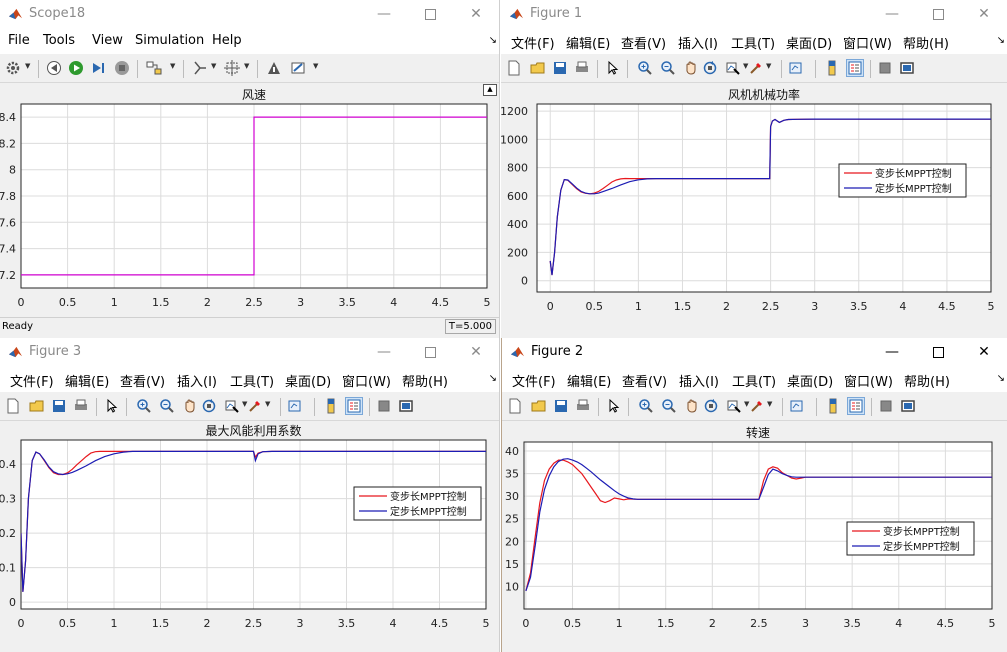 This screenshot has height=652, width=1007. Describe the element at coordinates (8, 464) in the screenshot. I see `y-tick-label: 0.4` at that location.